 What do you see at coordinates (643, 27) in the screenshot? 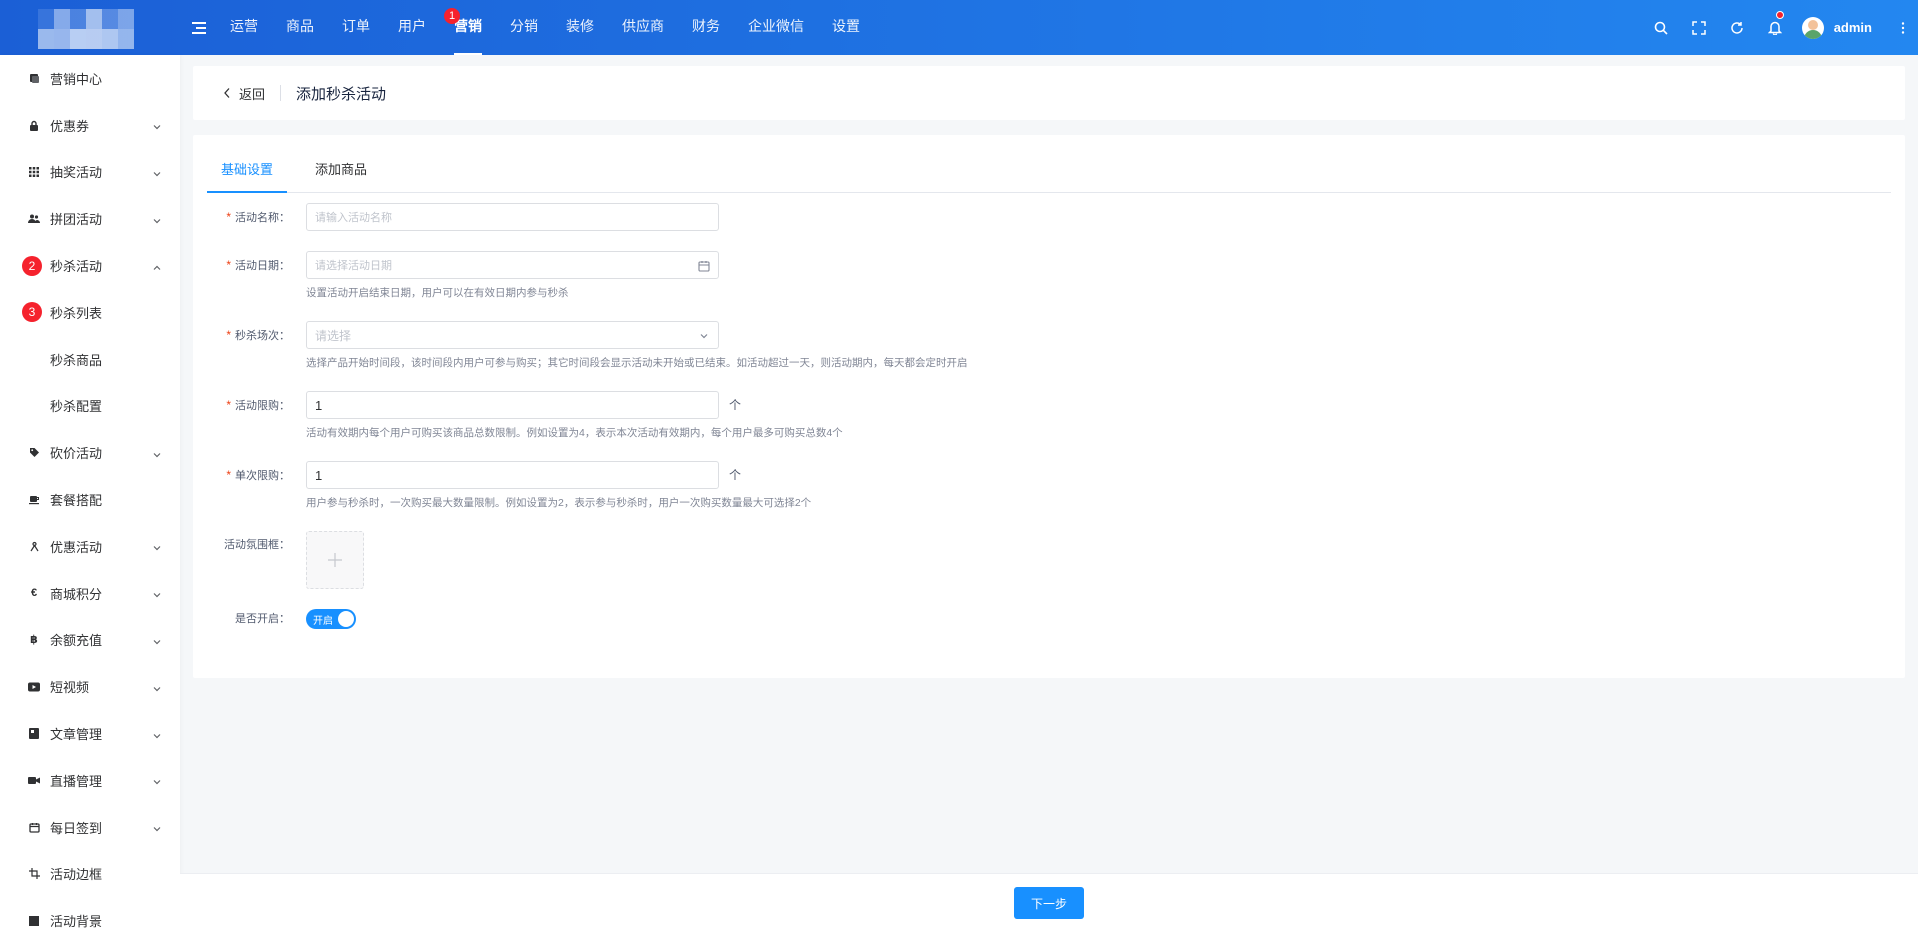
I see `nav-item-supplier: 供应商` at bounding box center [643, 27].